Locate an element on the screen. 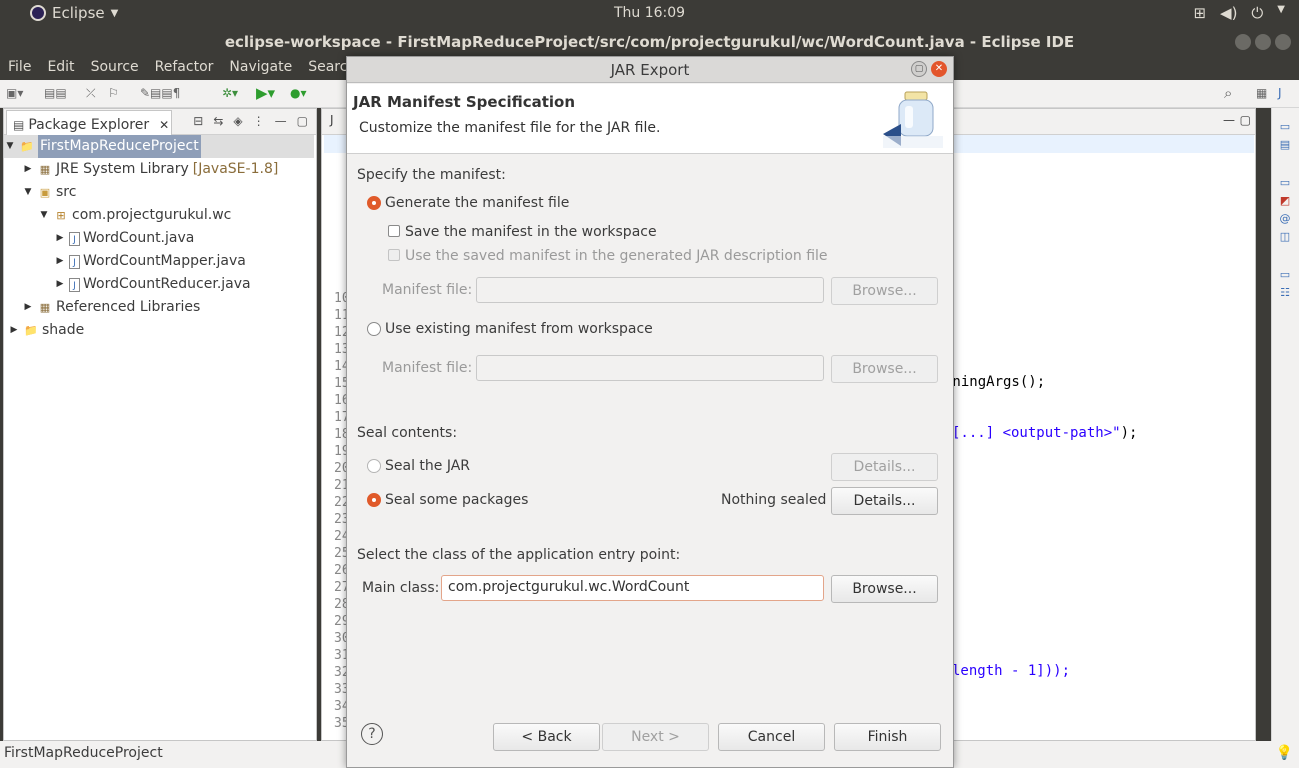 This screenshot has width=1299, height=768. help-icon: ? is located at coordinates (372, 734).